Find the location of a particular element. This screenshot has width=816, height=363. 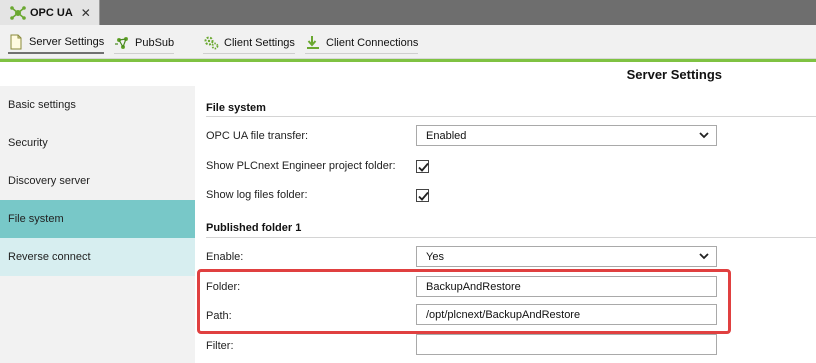

sidebar-item-reverse-connect: Reverse connect is located at coordinates (97, 257).